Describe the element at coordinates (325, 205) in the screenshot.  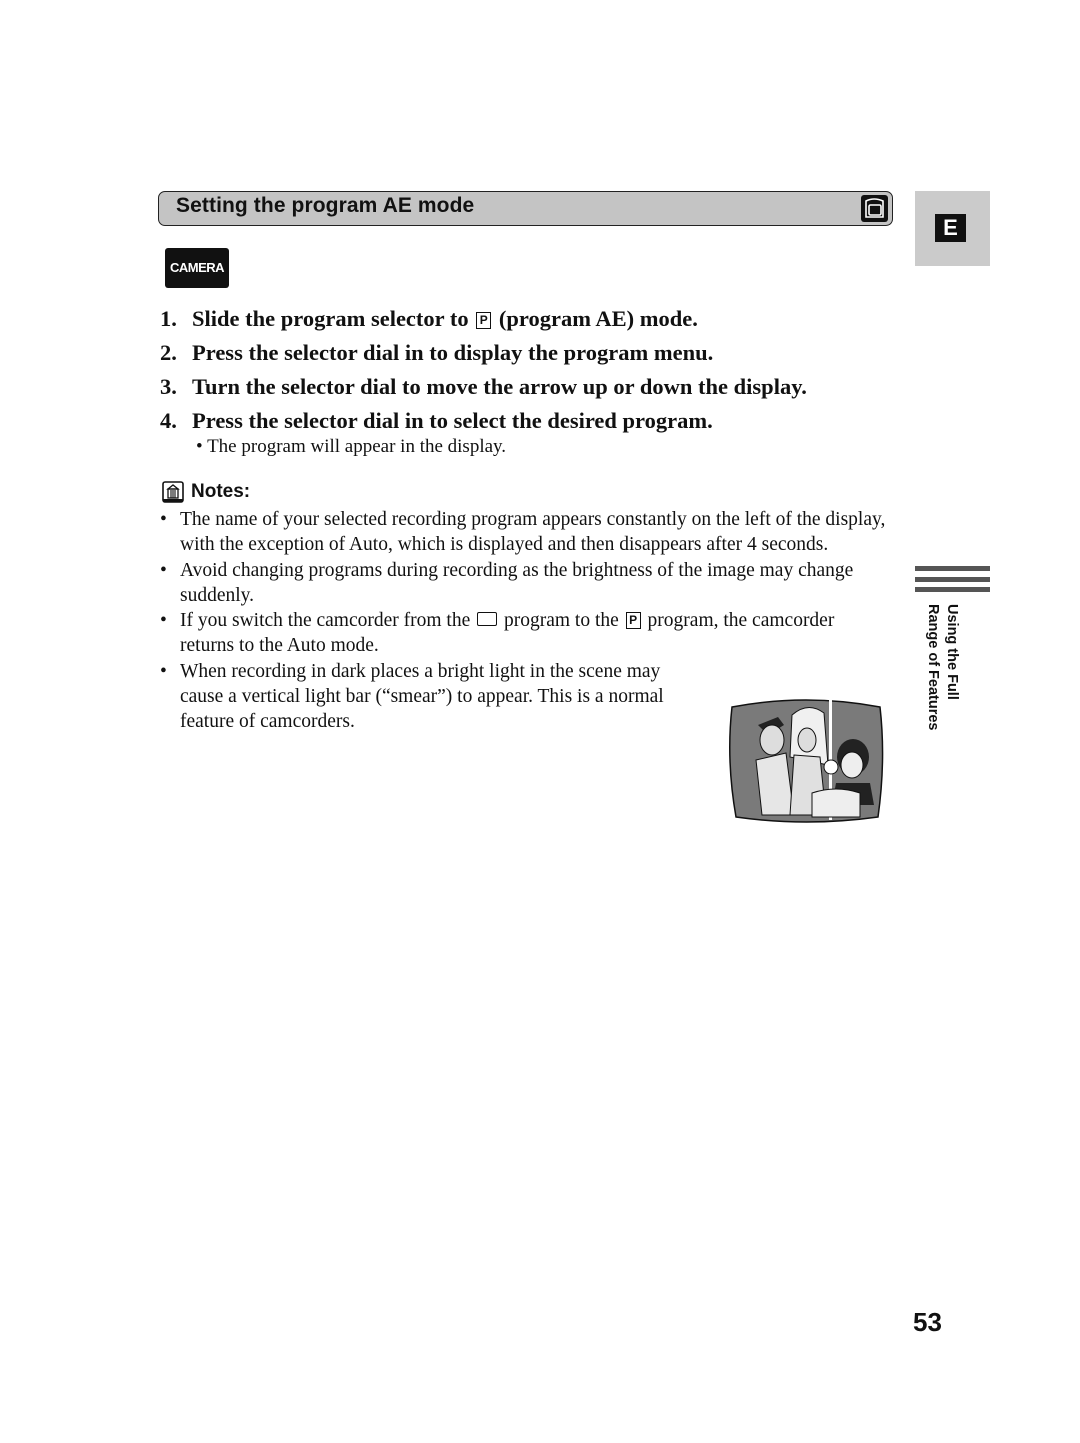
I see `section-title: Setting the program AE mode` at that location.